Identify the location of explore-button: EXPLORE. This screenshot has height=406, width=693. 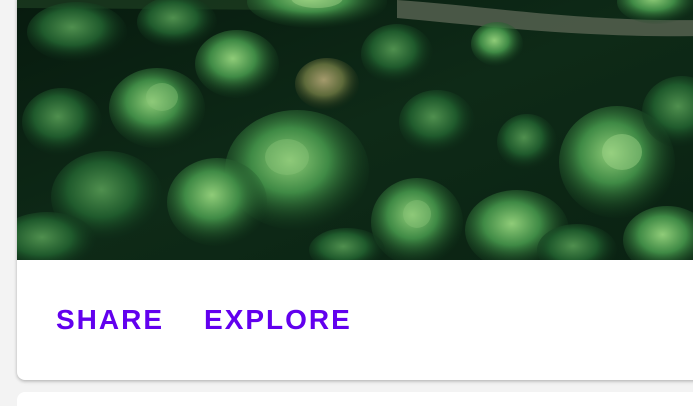
(278, 320).